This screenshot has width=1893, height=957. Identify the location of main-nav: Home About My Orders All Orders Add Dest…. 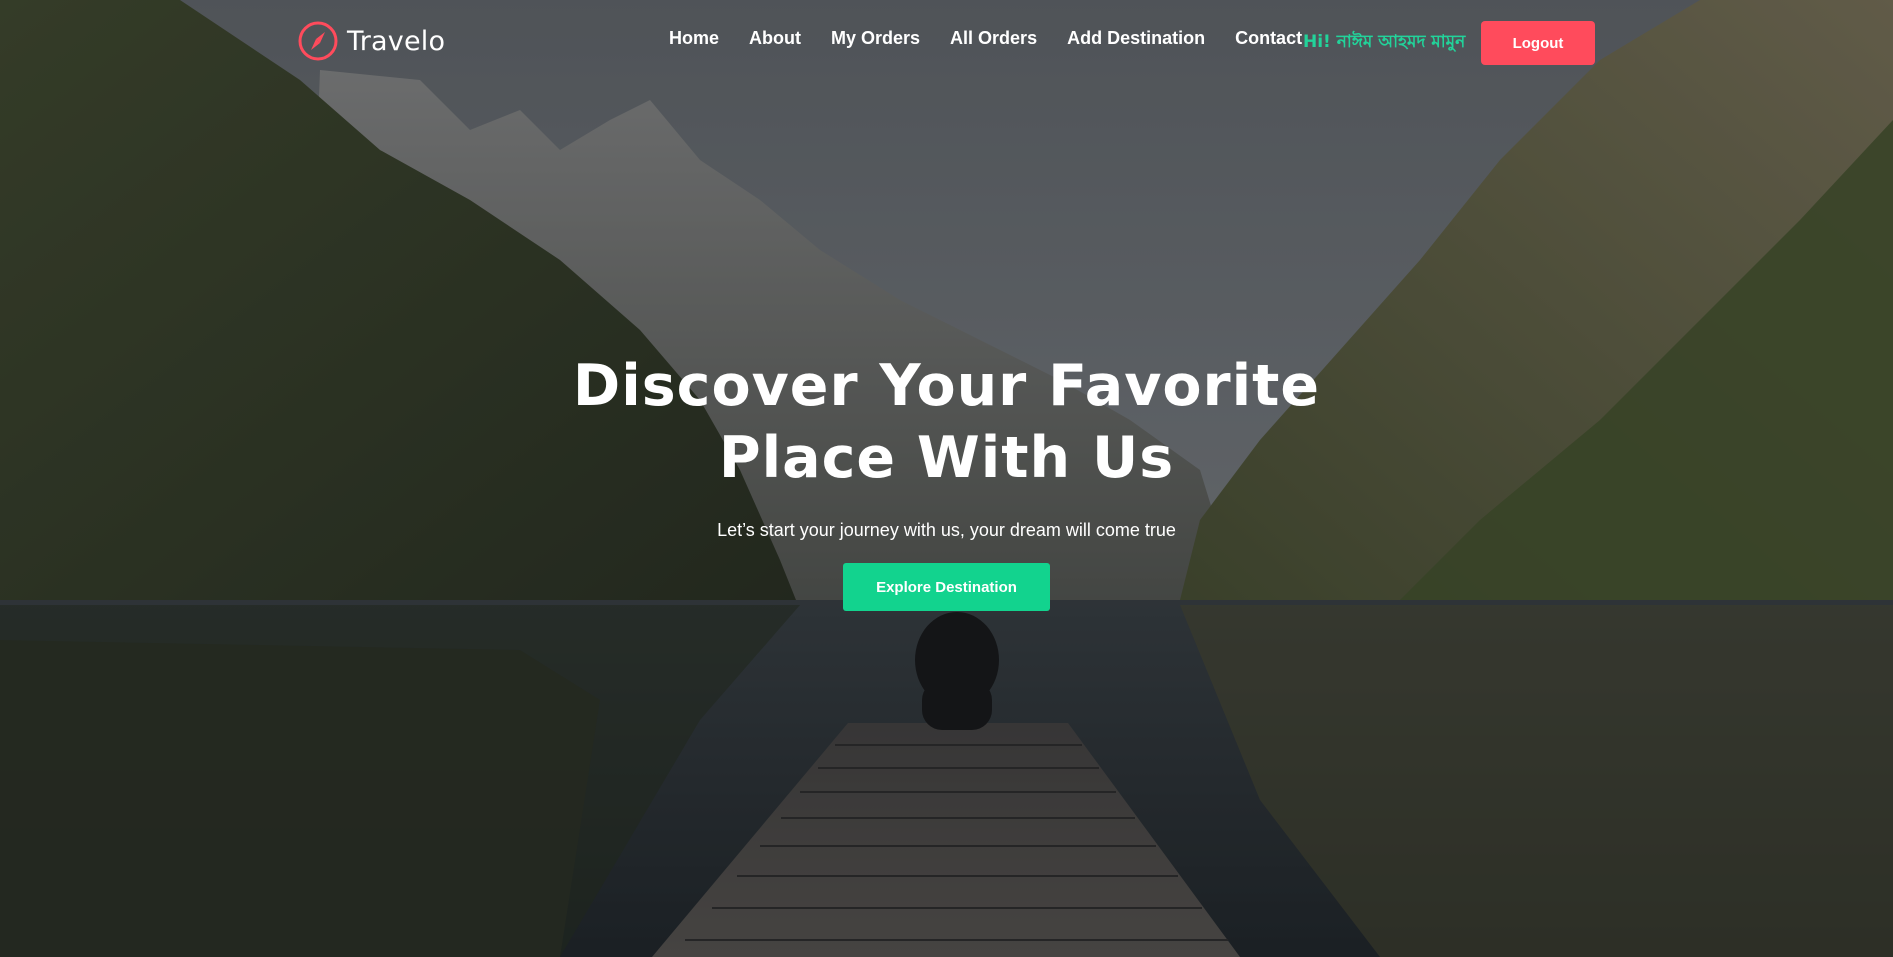
(985, 38).